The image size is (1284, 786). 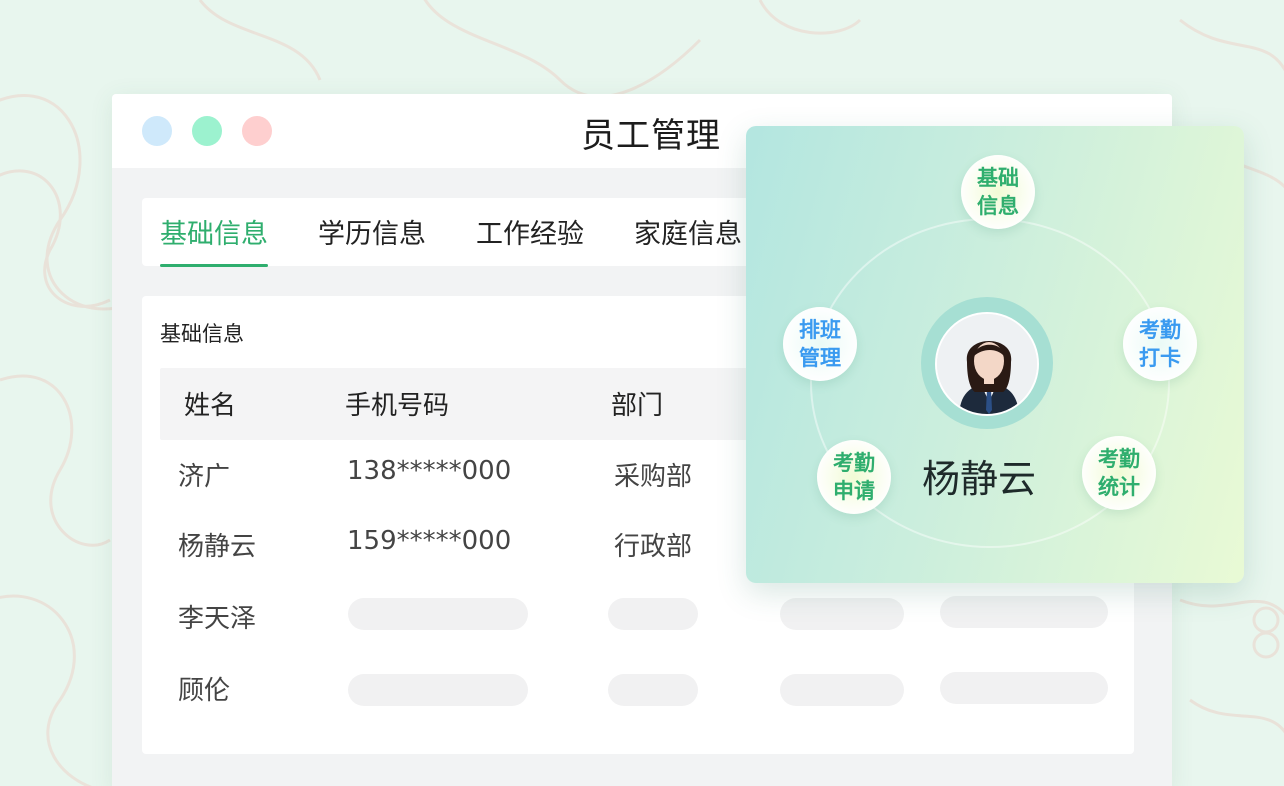 I want to click on column-header-department: 部门, so click(x=637, y=406).